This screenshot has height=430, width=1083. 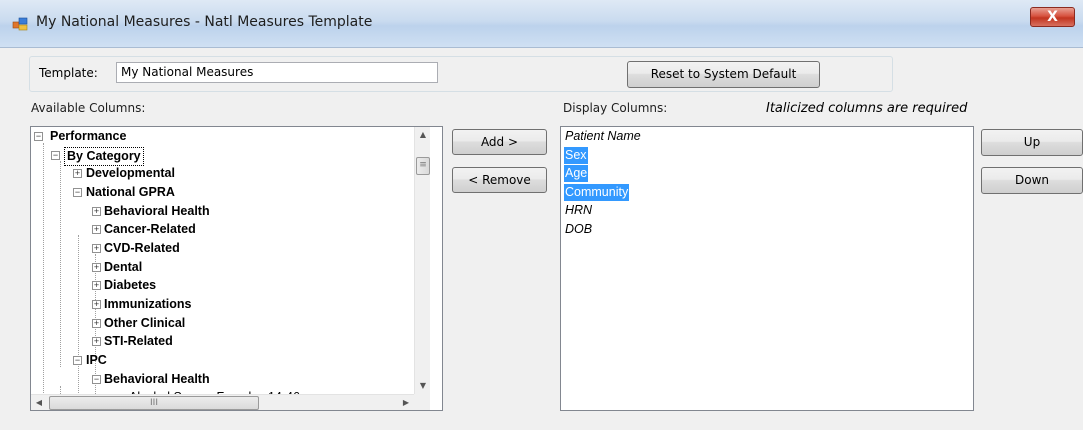 What do you see at coordinates (88, 108) in the screenshot?
I see `available-columns-label: Available Columns:` at bounding box center [88, 108].